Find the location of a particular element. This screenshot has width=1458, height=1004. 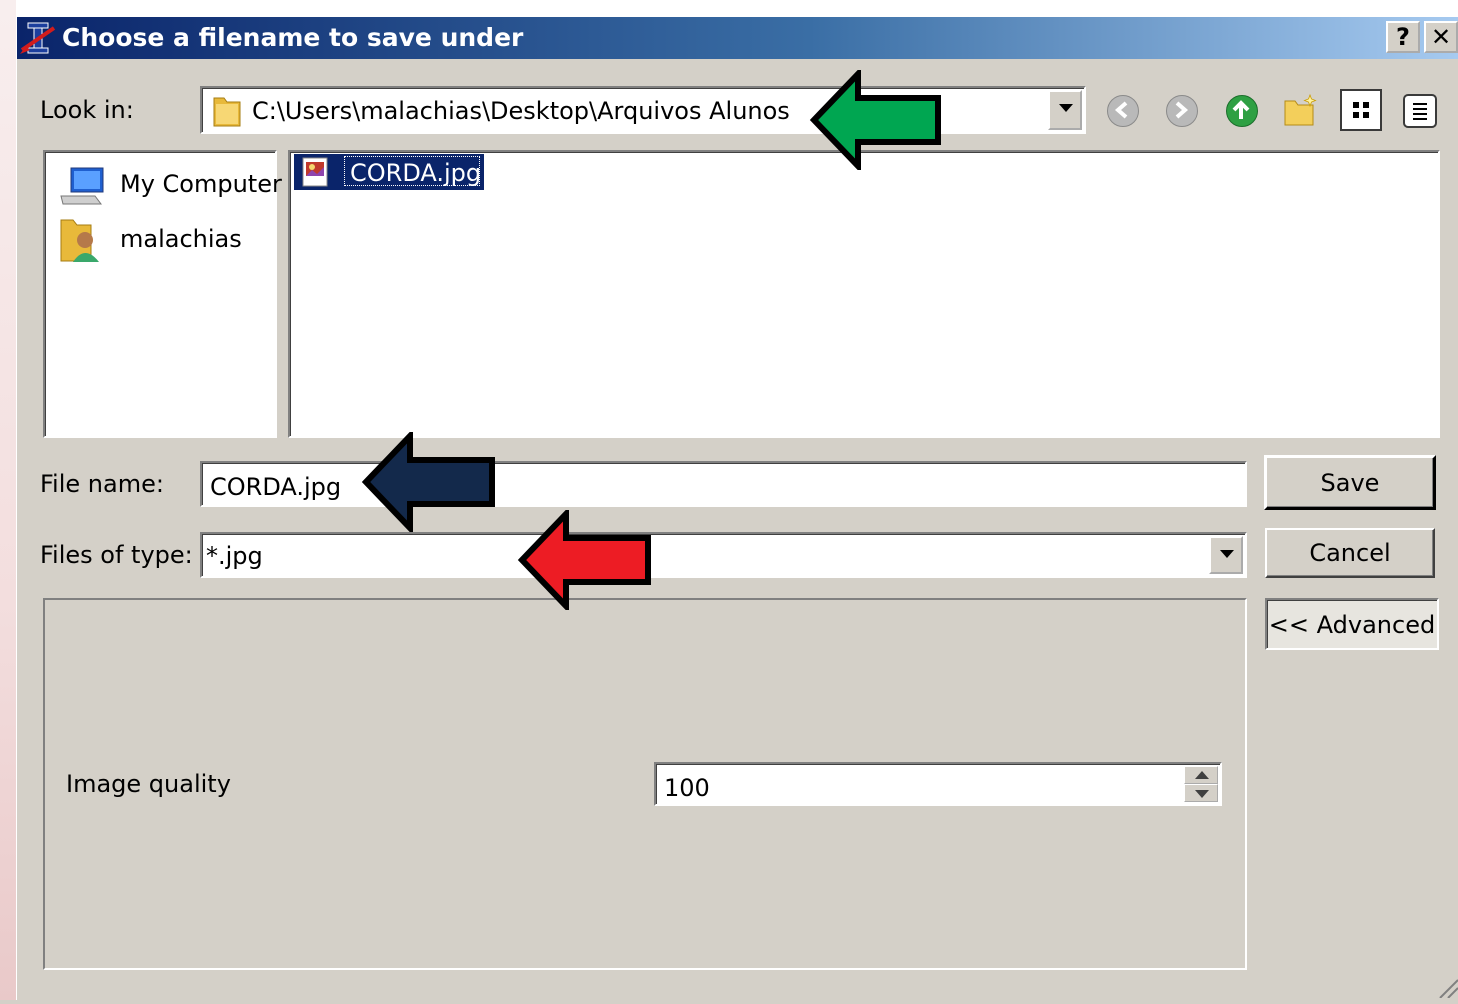

slide-background-top is located at coordinates (729, 8).